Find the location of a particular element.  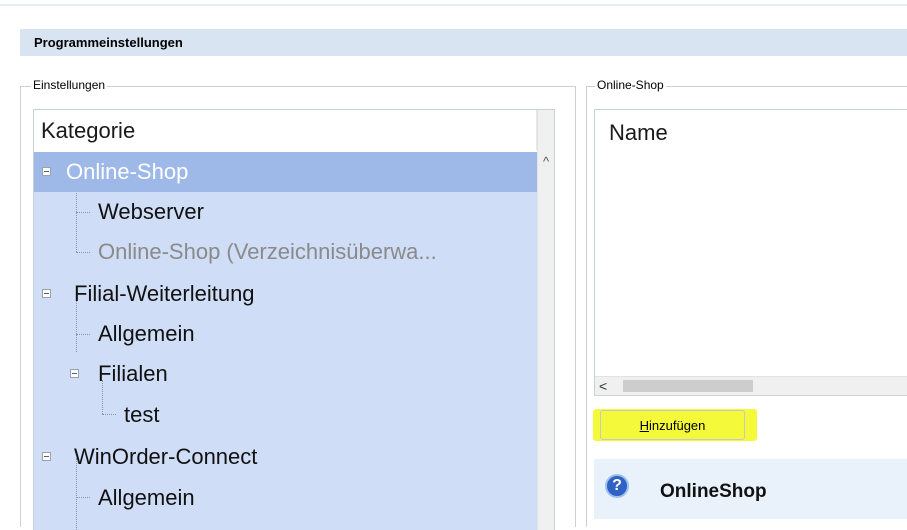

tree-column-header: Kategorie is located at coordinates (285, 130).